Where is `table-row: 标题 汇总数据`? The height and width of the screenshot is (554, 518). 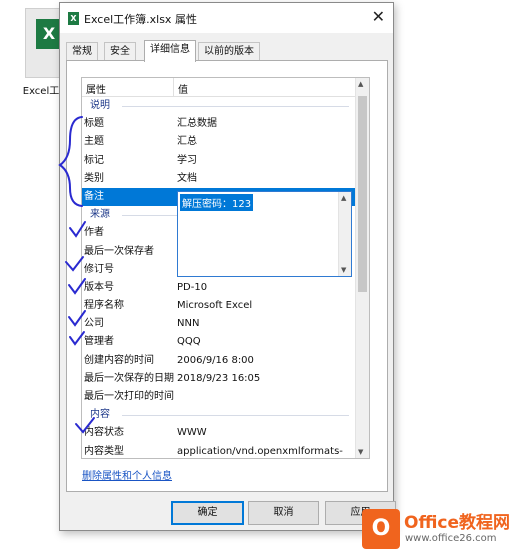
table-row: 标题 汇总数据 is located at coordinates (218, 124).